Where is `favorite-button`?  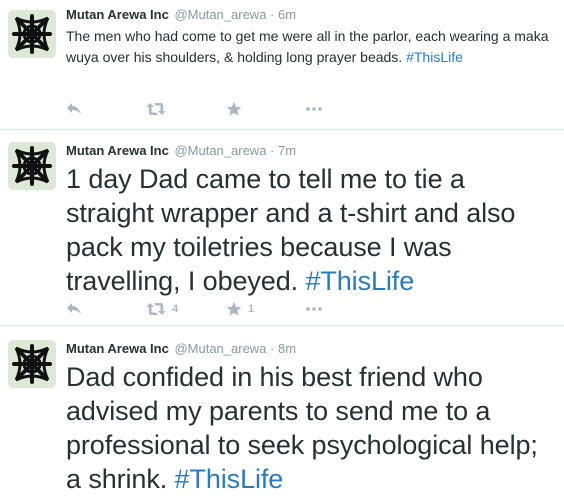
favorite-button is located at coordinates (266, 109).